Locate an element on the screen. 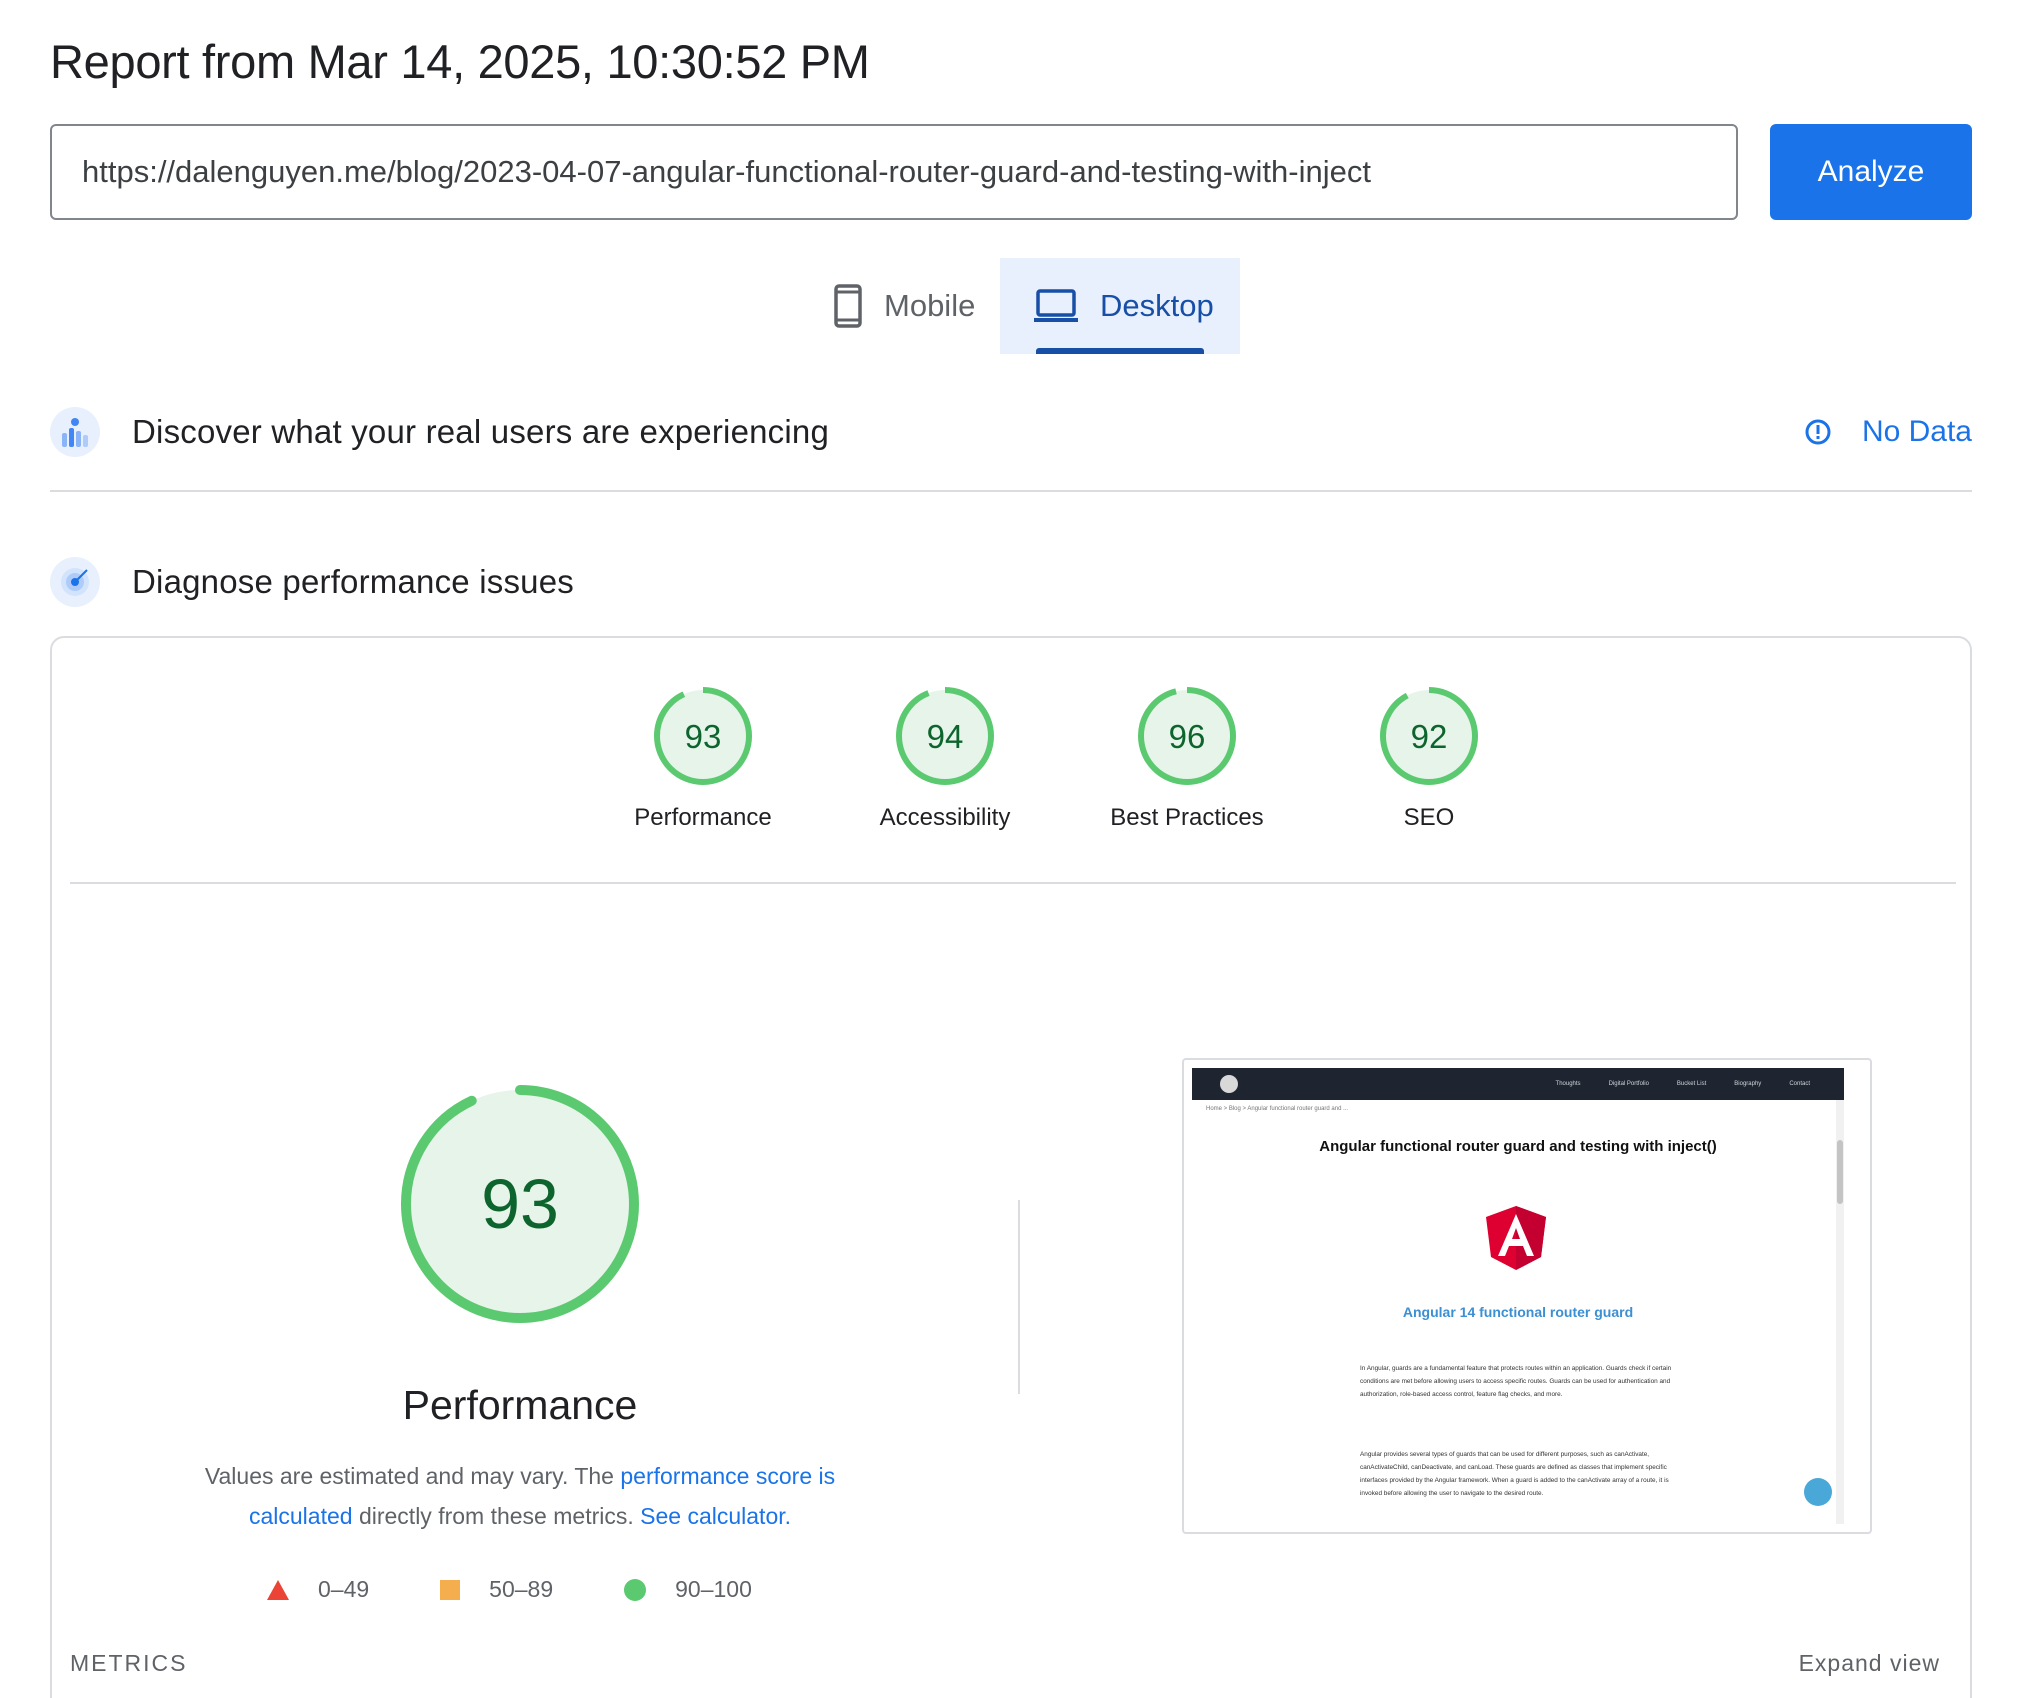 This screenshot has height=1698, width=2024. site-logo-icon is located at coordinates (1229, 1084).